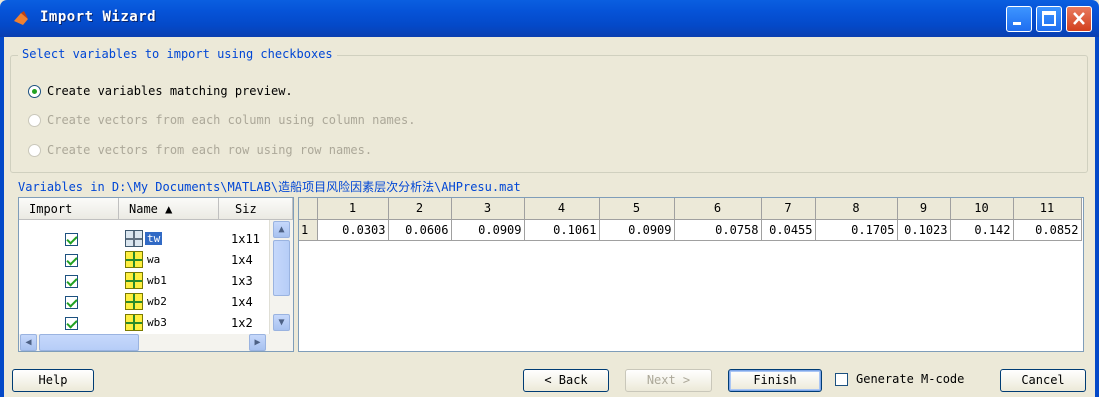 The width and height of the screenshot is (1099, 397). What do you see at coordinates (154, 259) in the screenshot?
I see `variable-name: wa` at bounding box center [154, 259].